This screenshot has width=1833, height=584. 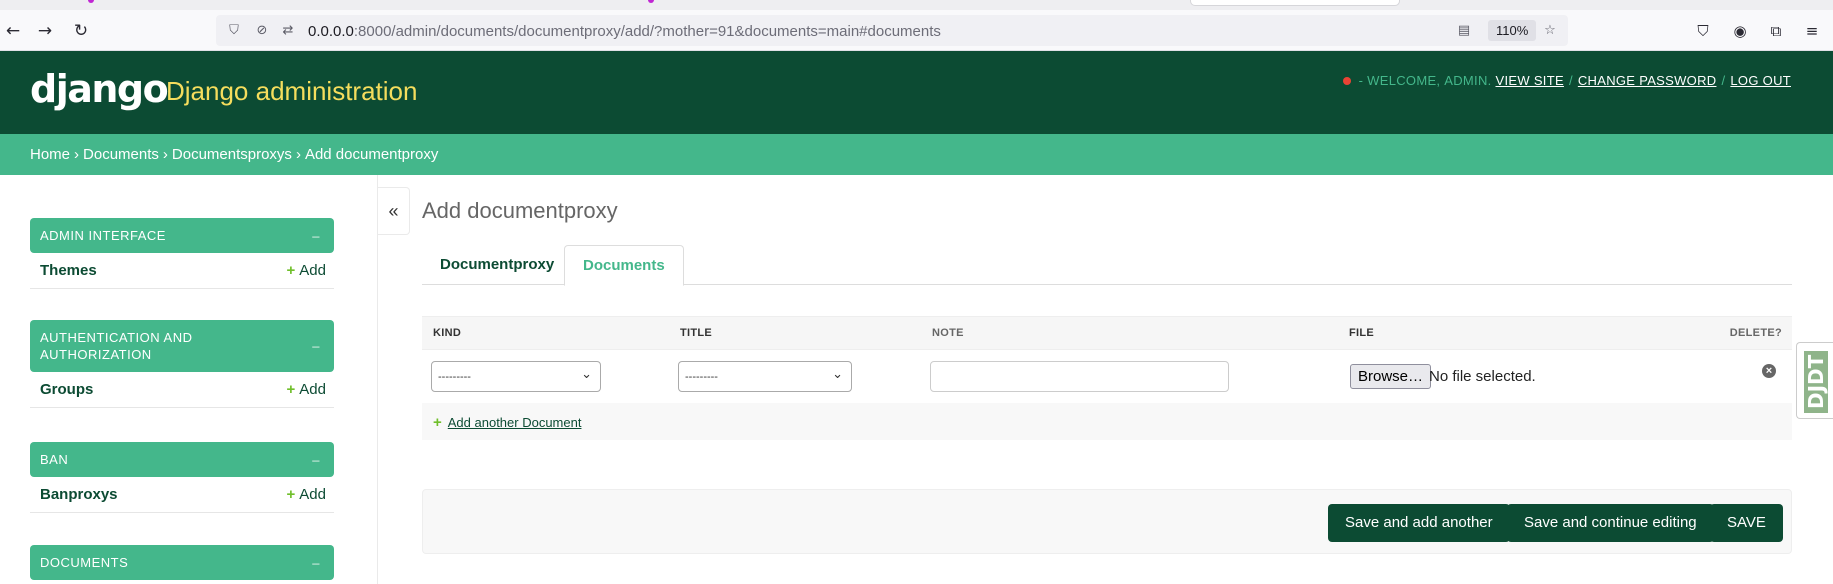 I want to click on module-caption: Documents –, so click(x=182, y=562).